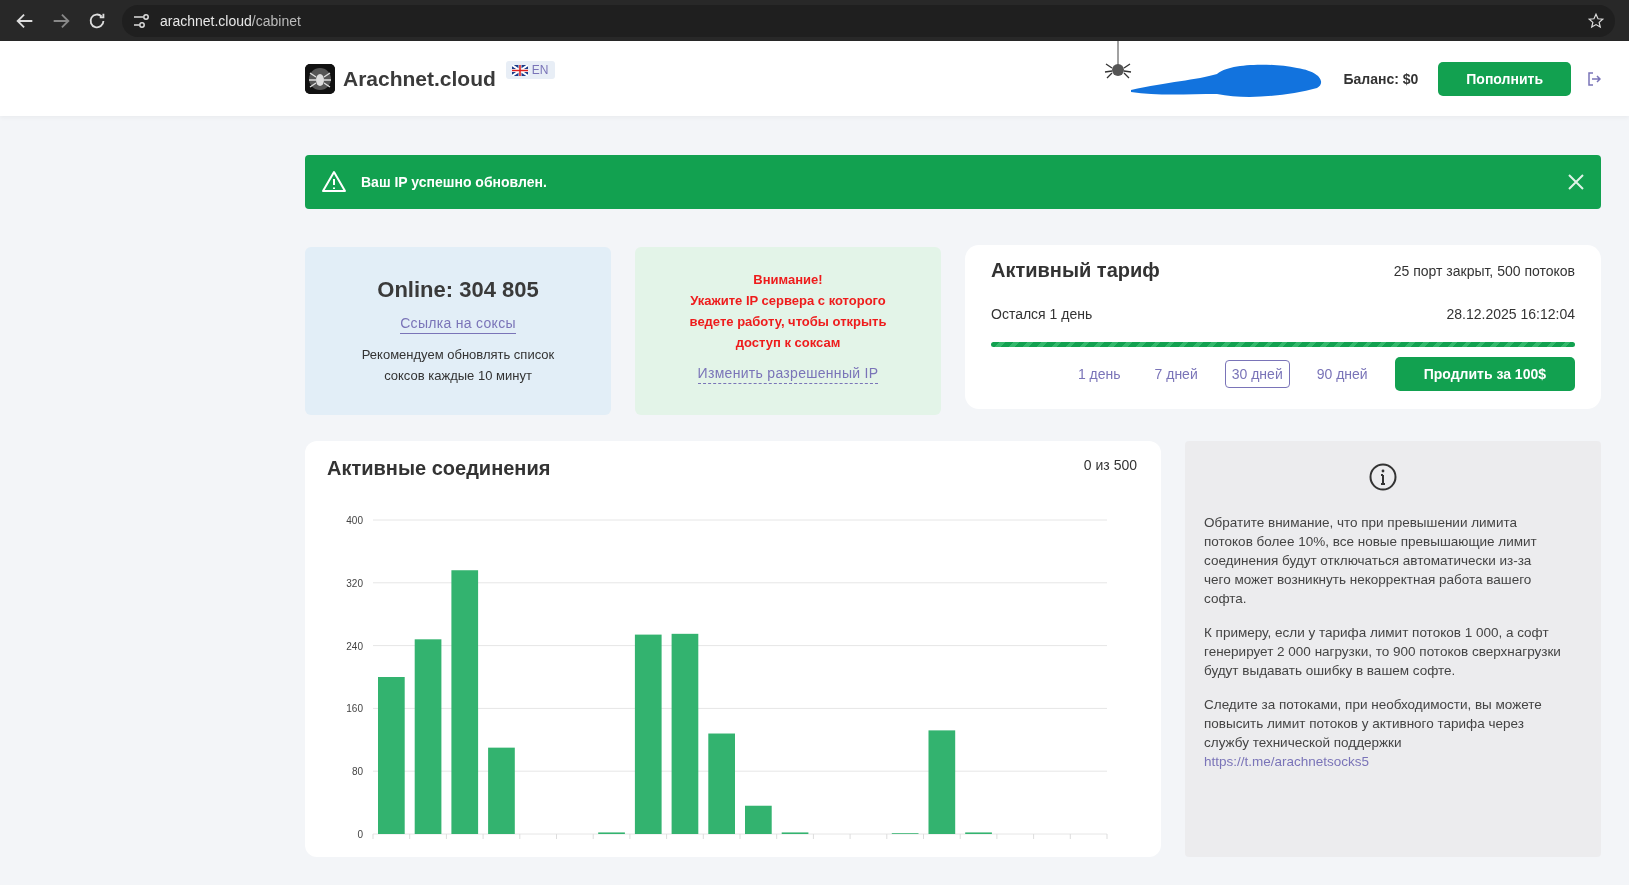  What do you see at coordinates (788, 279) in the screenshot?
I see `warning-heading: Внимание!` at bounding box center [788, 279].